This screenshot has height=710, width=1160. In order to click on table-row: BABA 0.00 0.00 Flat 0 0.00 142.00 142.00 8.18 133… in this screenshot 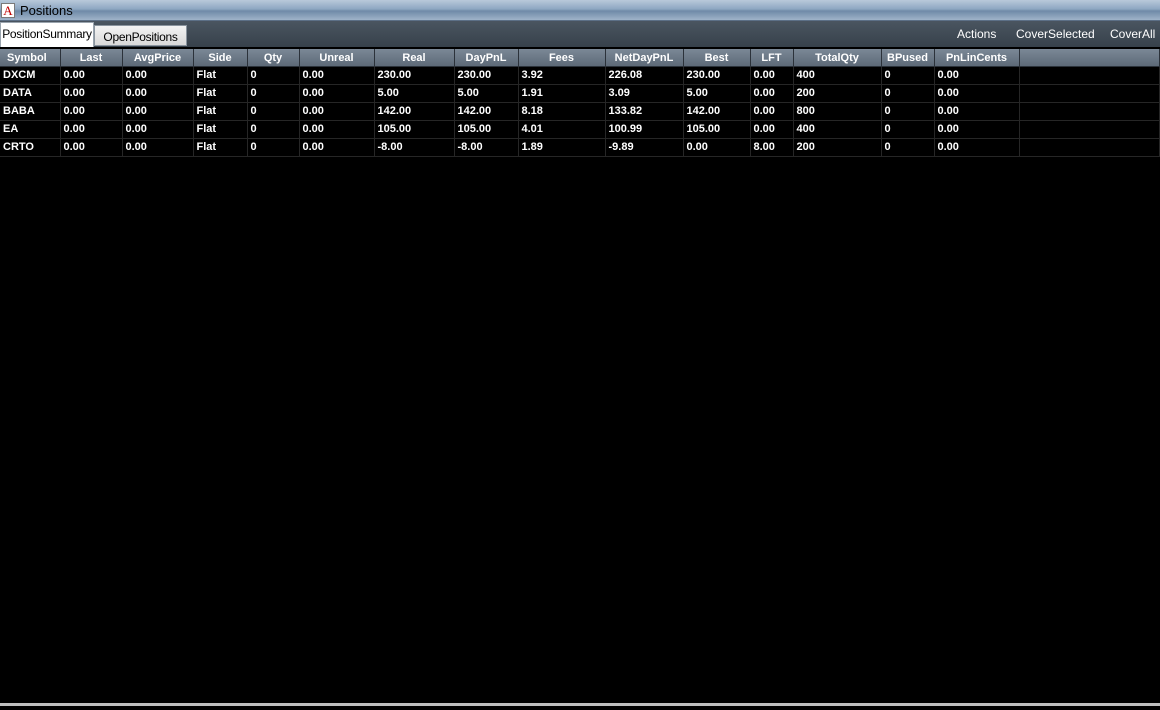, I will do `click(580, 111)`.